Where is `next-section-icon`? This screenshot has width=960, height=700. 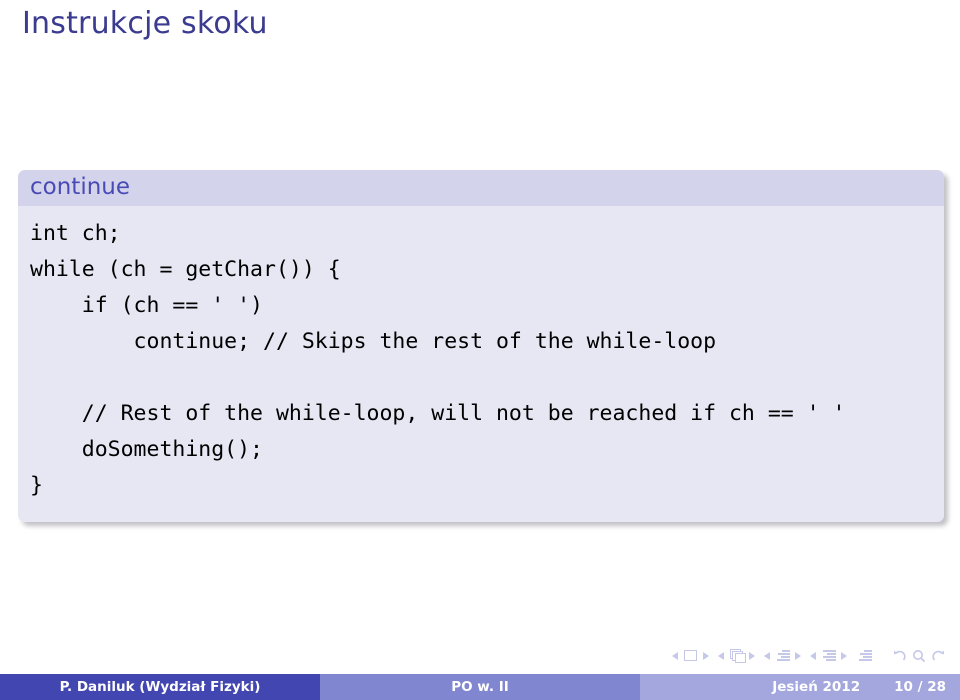 next-section-icon is located at coordinates (844, 655).